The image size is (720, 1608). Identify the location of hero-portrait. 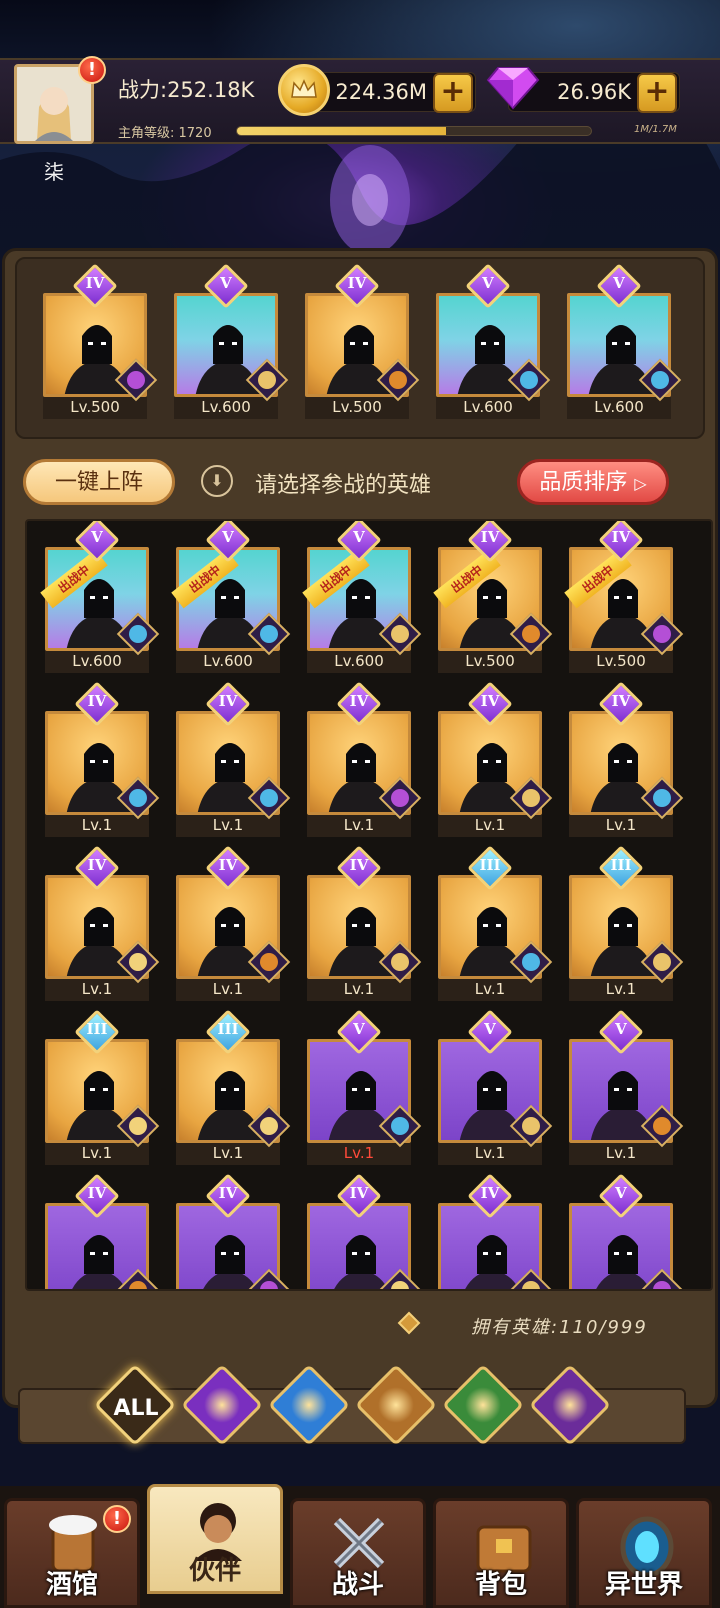
(492, 1262).